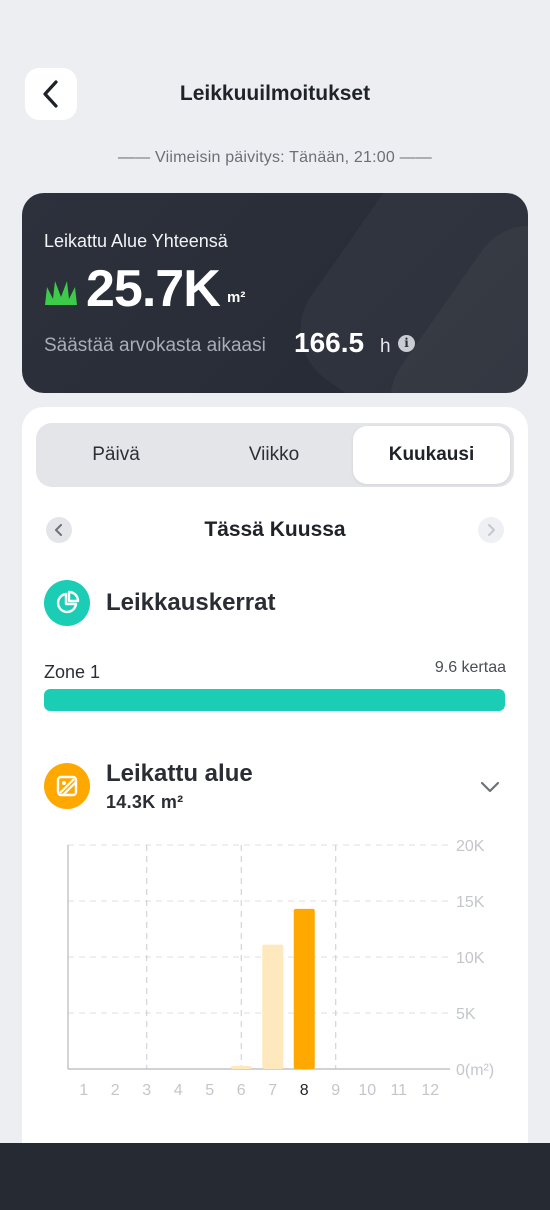  What do you see at coordinates (146, 1090) in the screenshot?
I see `x-tick-label: 3` at bounding box center [146, 1090].